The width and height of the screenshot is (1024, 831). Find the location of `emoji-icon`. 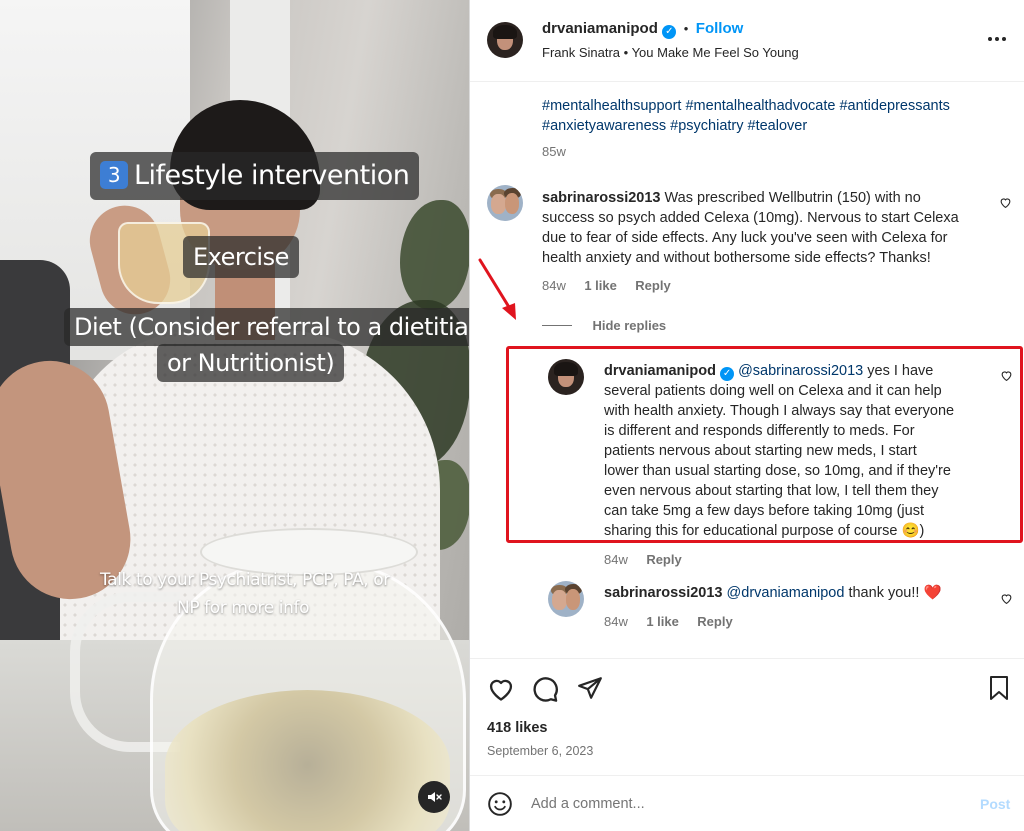

emoji-icon is located at coordinates (500, 804).